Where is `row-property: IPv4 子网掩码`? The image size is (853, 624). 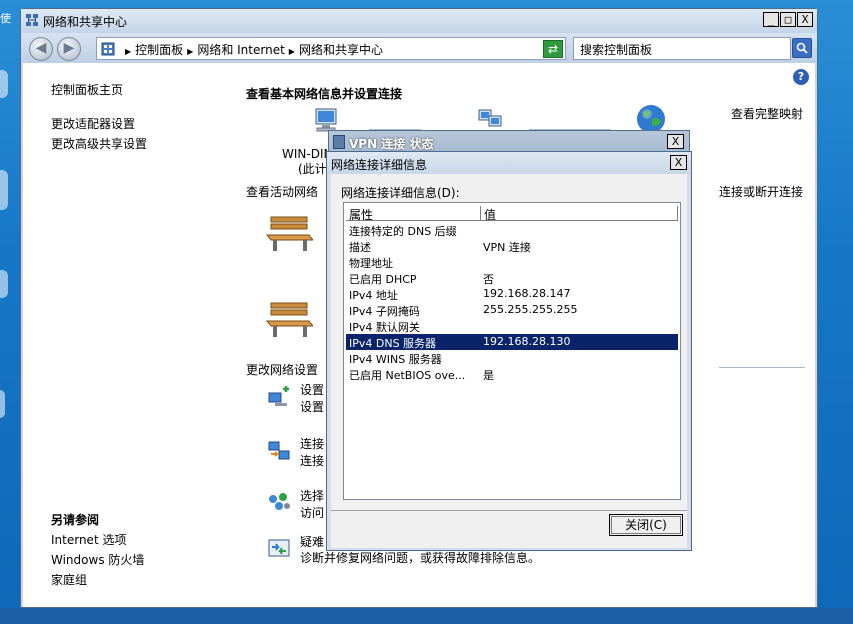 row-property: IPv4 子网掩码 is located at coordinates (384, 311).